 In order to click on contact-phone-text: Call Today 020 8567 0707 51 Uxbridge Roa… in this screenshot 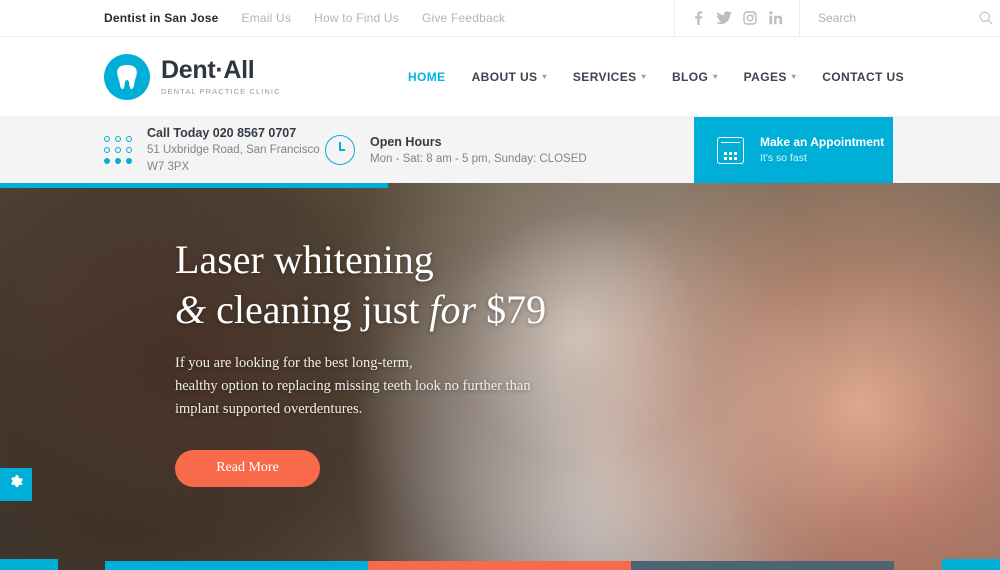, I will do `click(236, 149)`.